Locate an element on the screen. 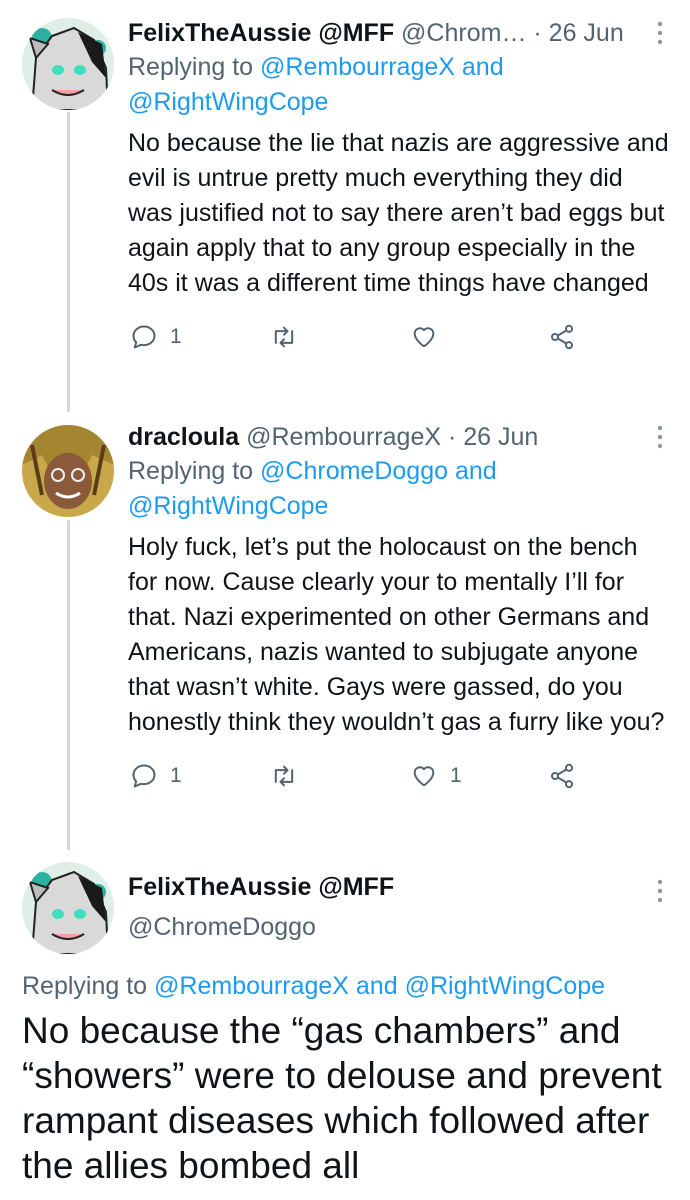  tweet-header: dracloula @RembourrageX · 26 Jun is located at coordinates (400, 437).